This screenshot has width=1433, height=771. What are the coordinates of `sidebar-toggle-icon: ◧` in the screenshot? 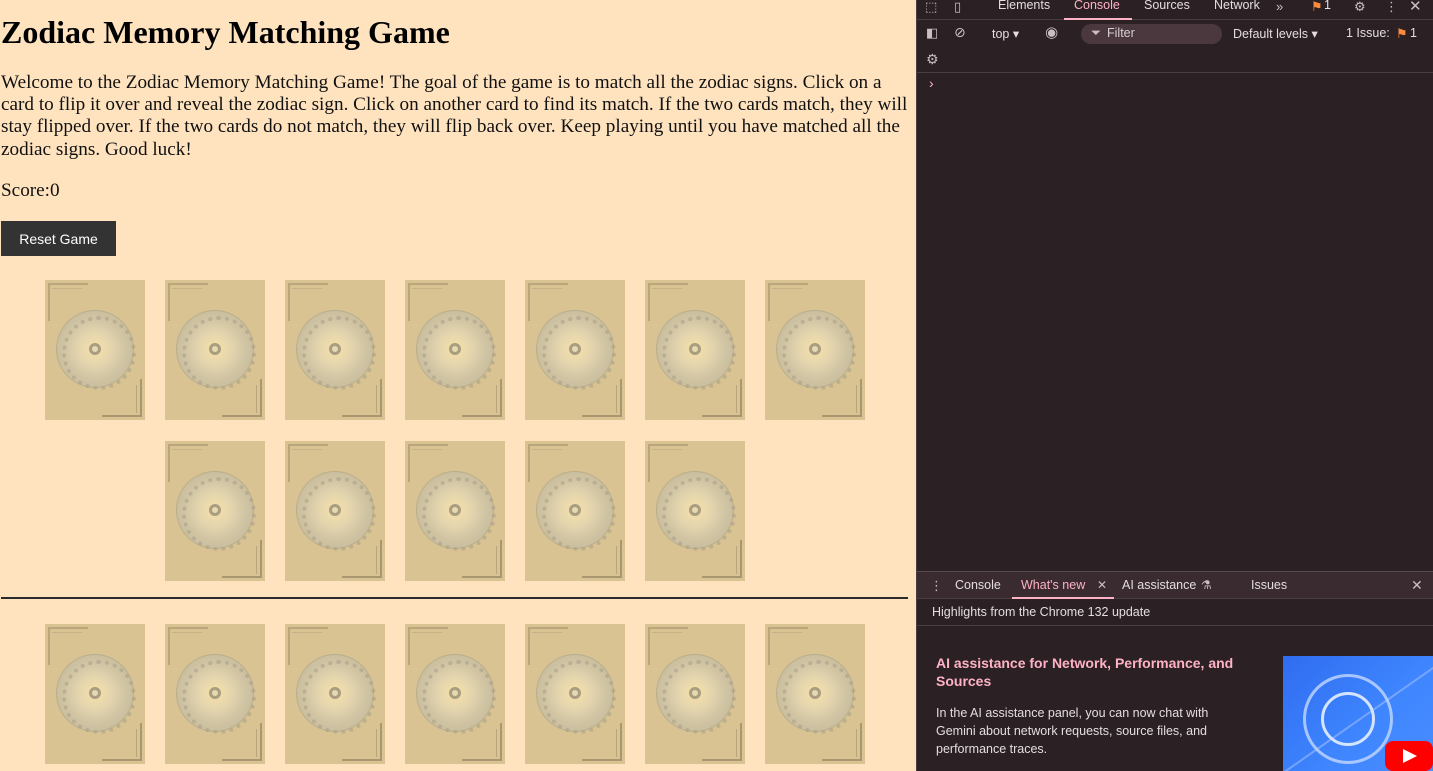 It's located at (932, 32).